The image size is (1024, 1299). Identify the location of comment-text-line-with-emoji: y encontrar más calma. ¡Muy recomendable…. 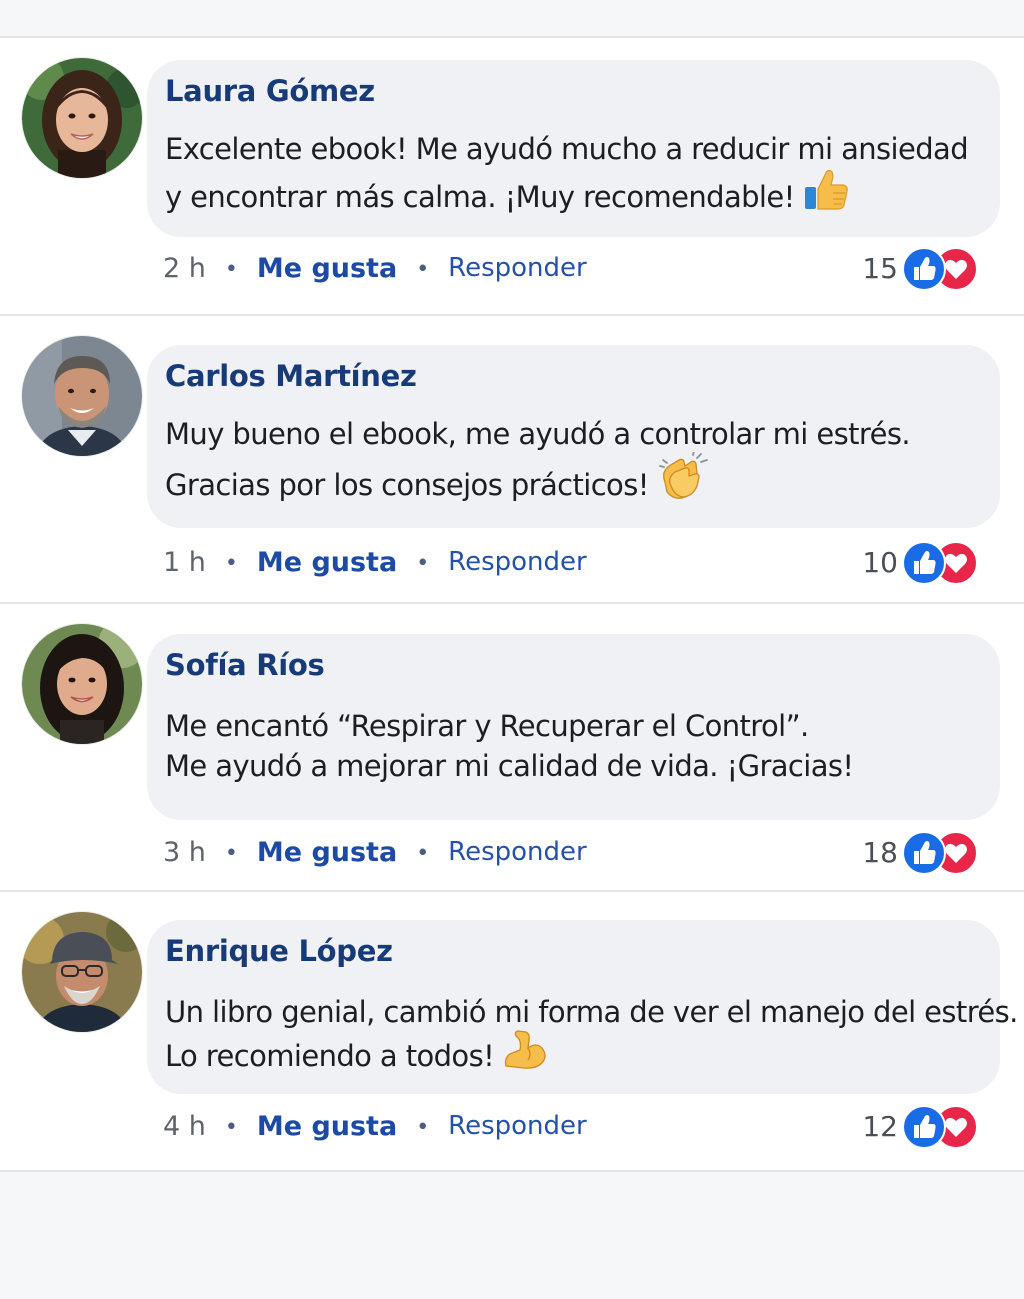
(572, 198).